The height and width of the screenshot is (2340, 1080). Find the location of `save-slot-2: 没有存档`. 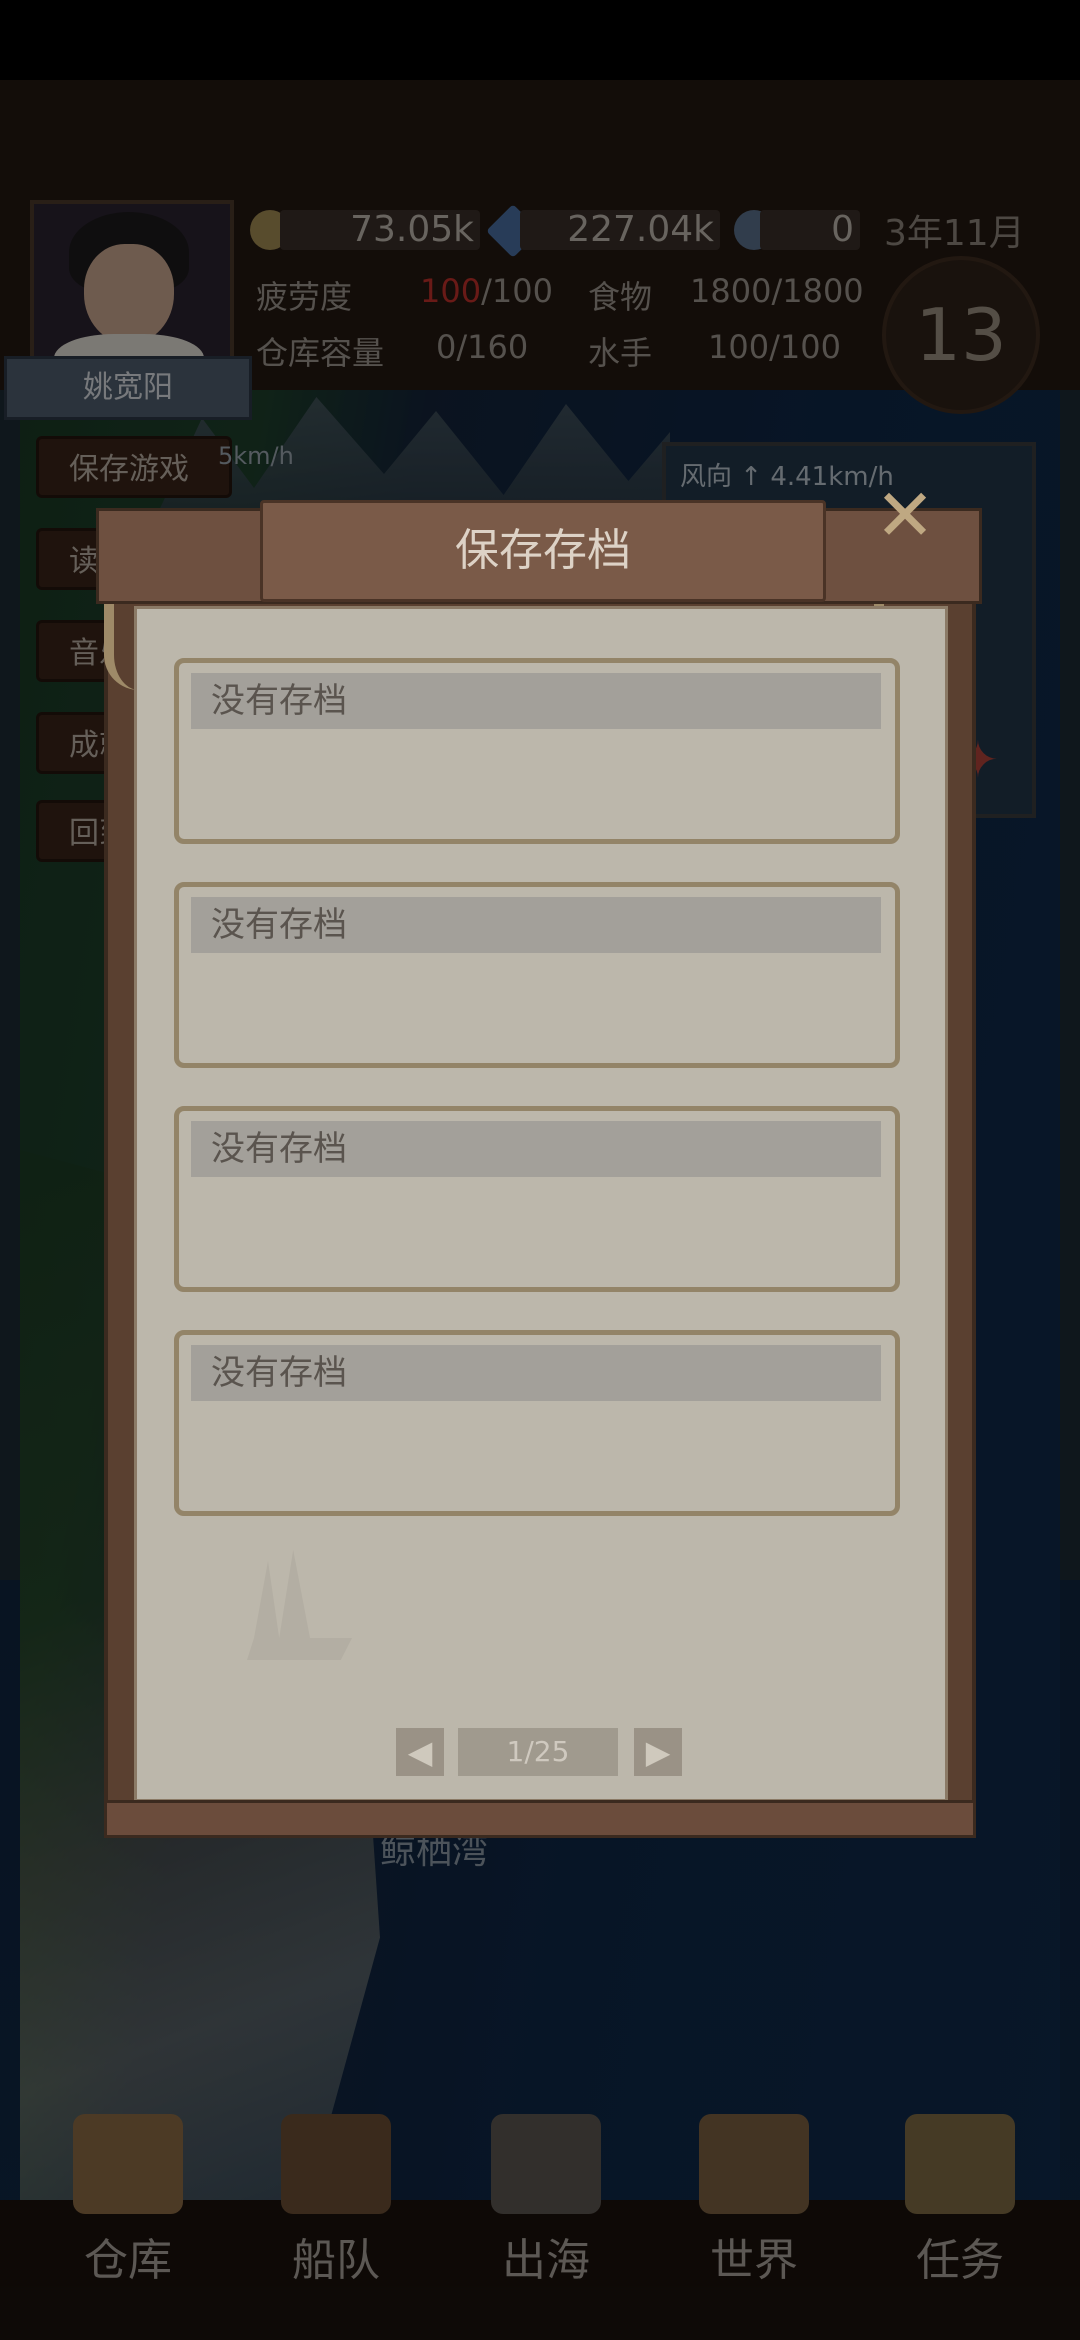

save-slot-2: 没有存档 is located at coordinates (537, 975).